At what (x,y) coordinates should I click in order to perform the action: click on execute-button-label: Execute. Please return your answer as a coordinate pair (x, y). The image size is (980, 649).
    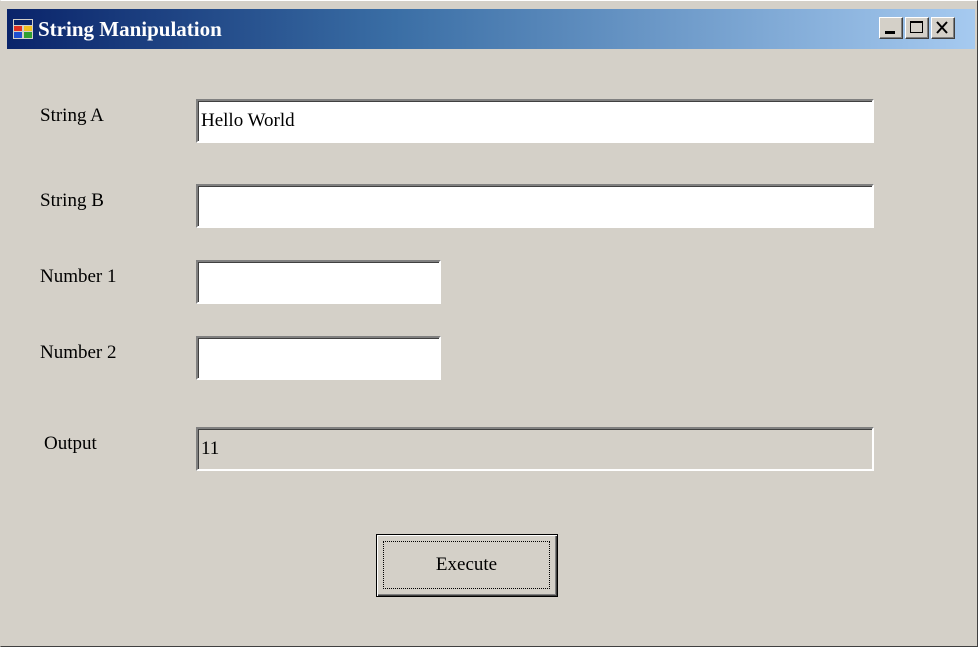
    Looking at the image, I should click on (466, 565).